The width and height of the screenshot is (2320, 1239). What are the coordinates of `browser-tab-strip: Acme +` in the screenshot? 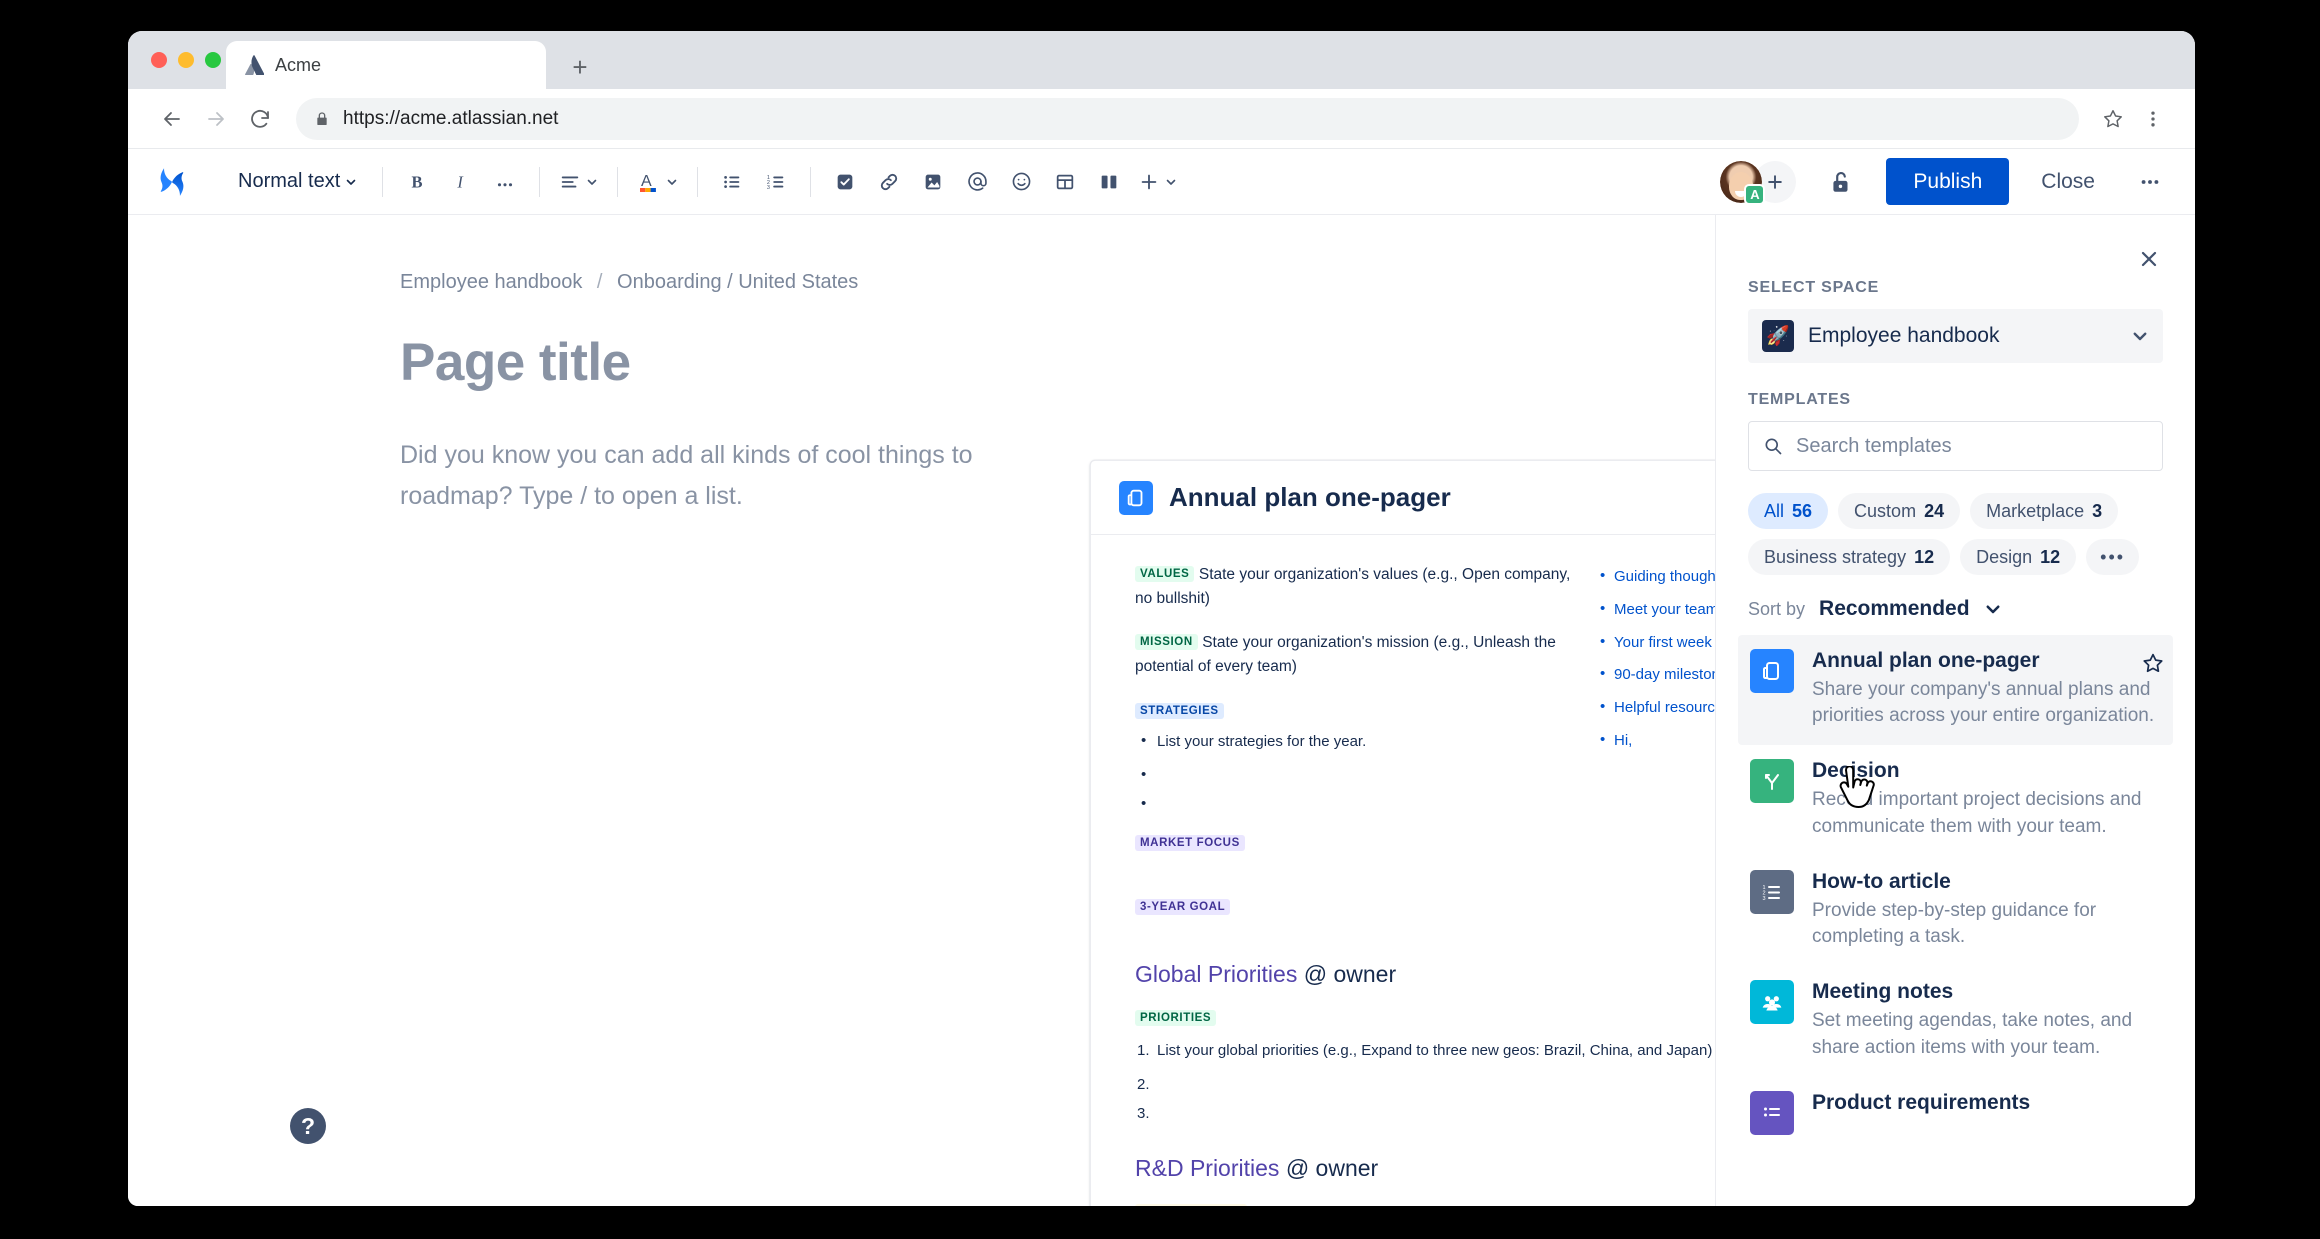 It's located at (1161, 60).